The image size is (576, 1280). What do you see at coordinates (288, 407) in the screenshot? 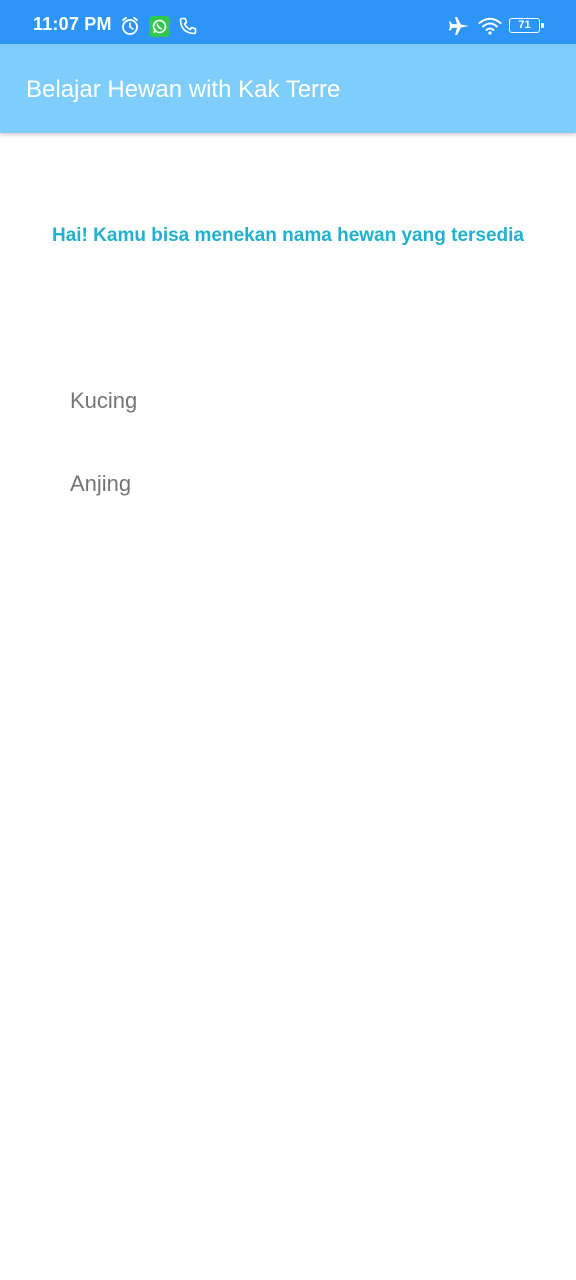
I see `animal-item-kucing: Kucing` at bounding box center [288, 407].